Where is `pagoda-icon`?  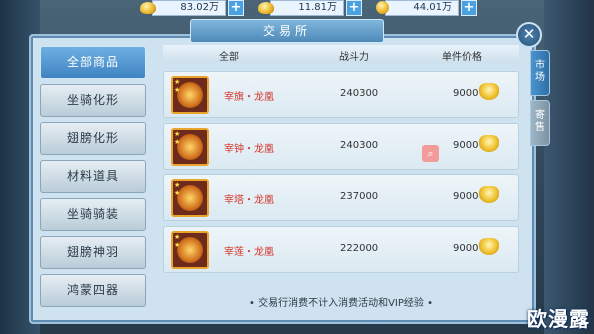
pagoda-icon is located at coordinates (190, 198).